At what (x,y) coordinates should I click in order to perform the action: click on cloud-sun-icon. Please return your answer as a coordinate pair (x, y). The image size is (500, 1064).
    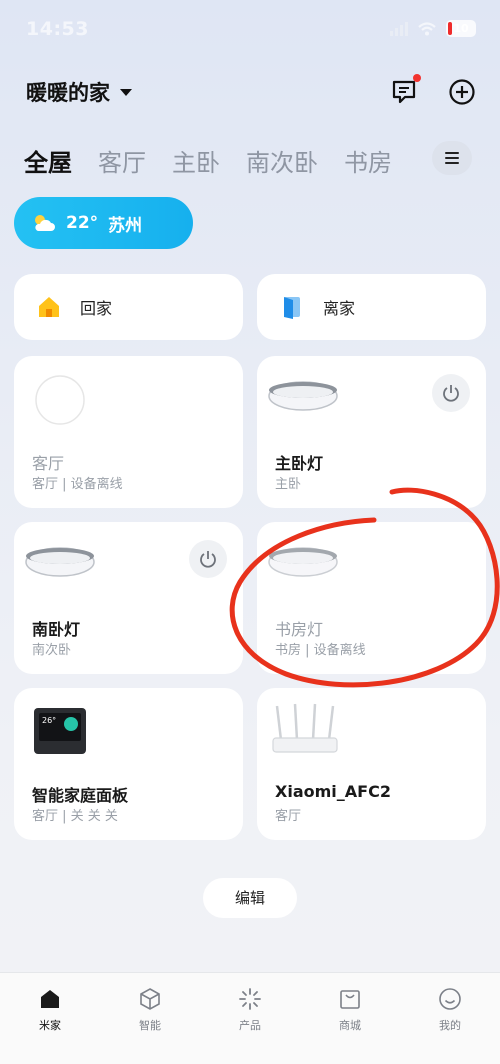
    Looking at the image, I should click on (45, 223).